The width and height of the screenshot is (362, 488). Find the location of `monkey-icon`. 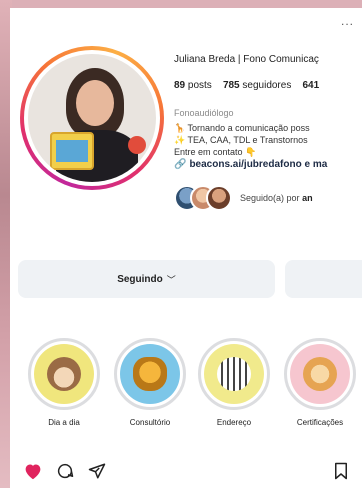

monkey-icon is located at coordinates (64, 374).